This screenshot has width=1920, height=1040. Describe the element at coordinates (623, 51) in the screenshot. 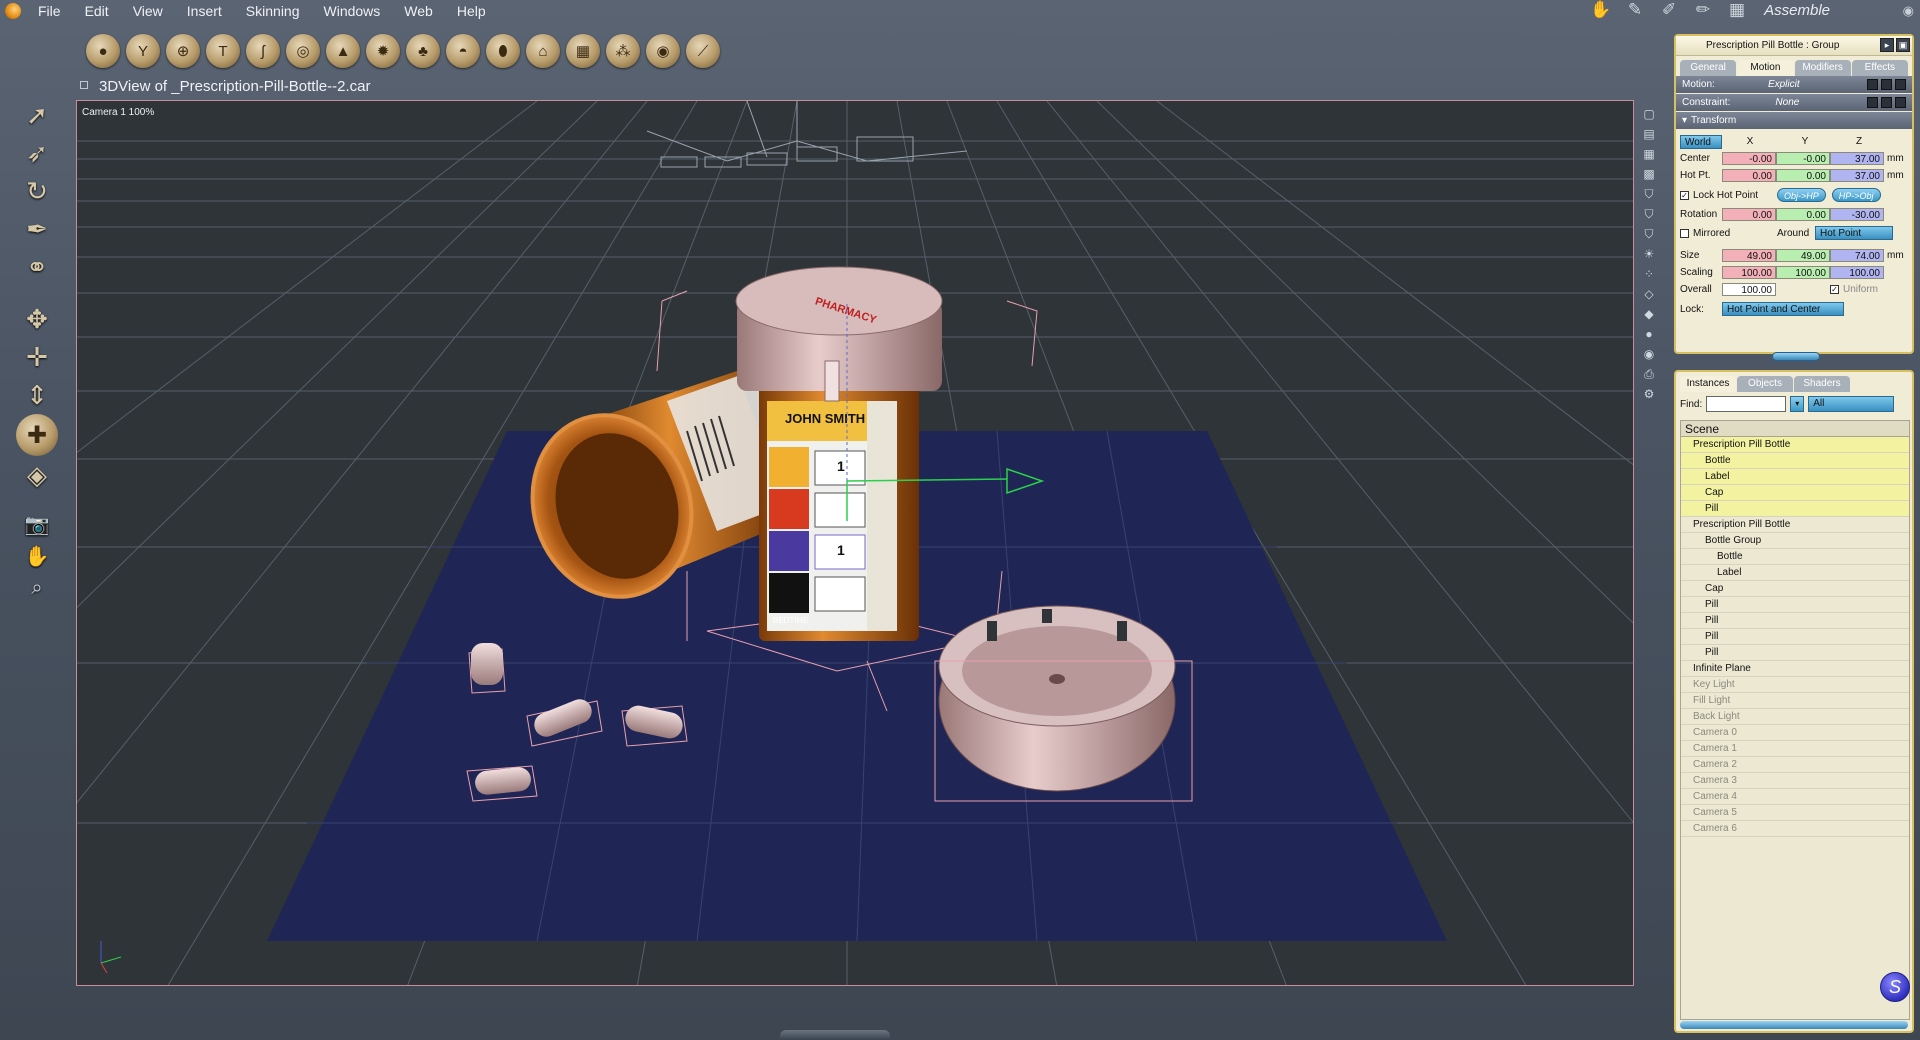

I see `cube-group-tool-icon: ⁂` at that location.